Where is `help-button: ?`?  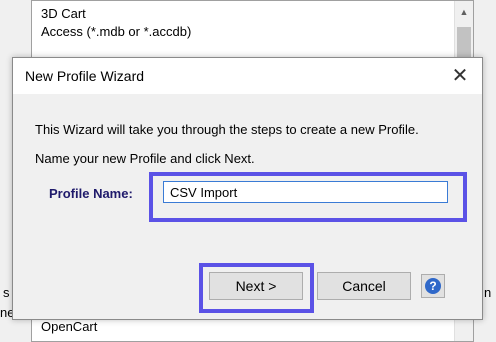
help-button: ? is located at coordinates (433, 286).